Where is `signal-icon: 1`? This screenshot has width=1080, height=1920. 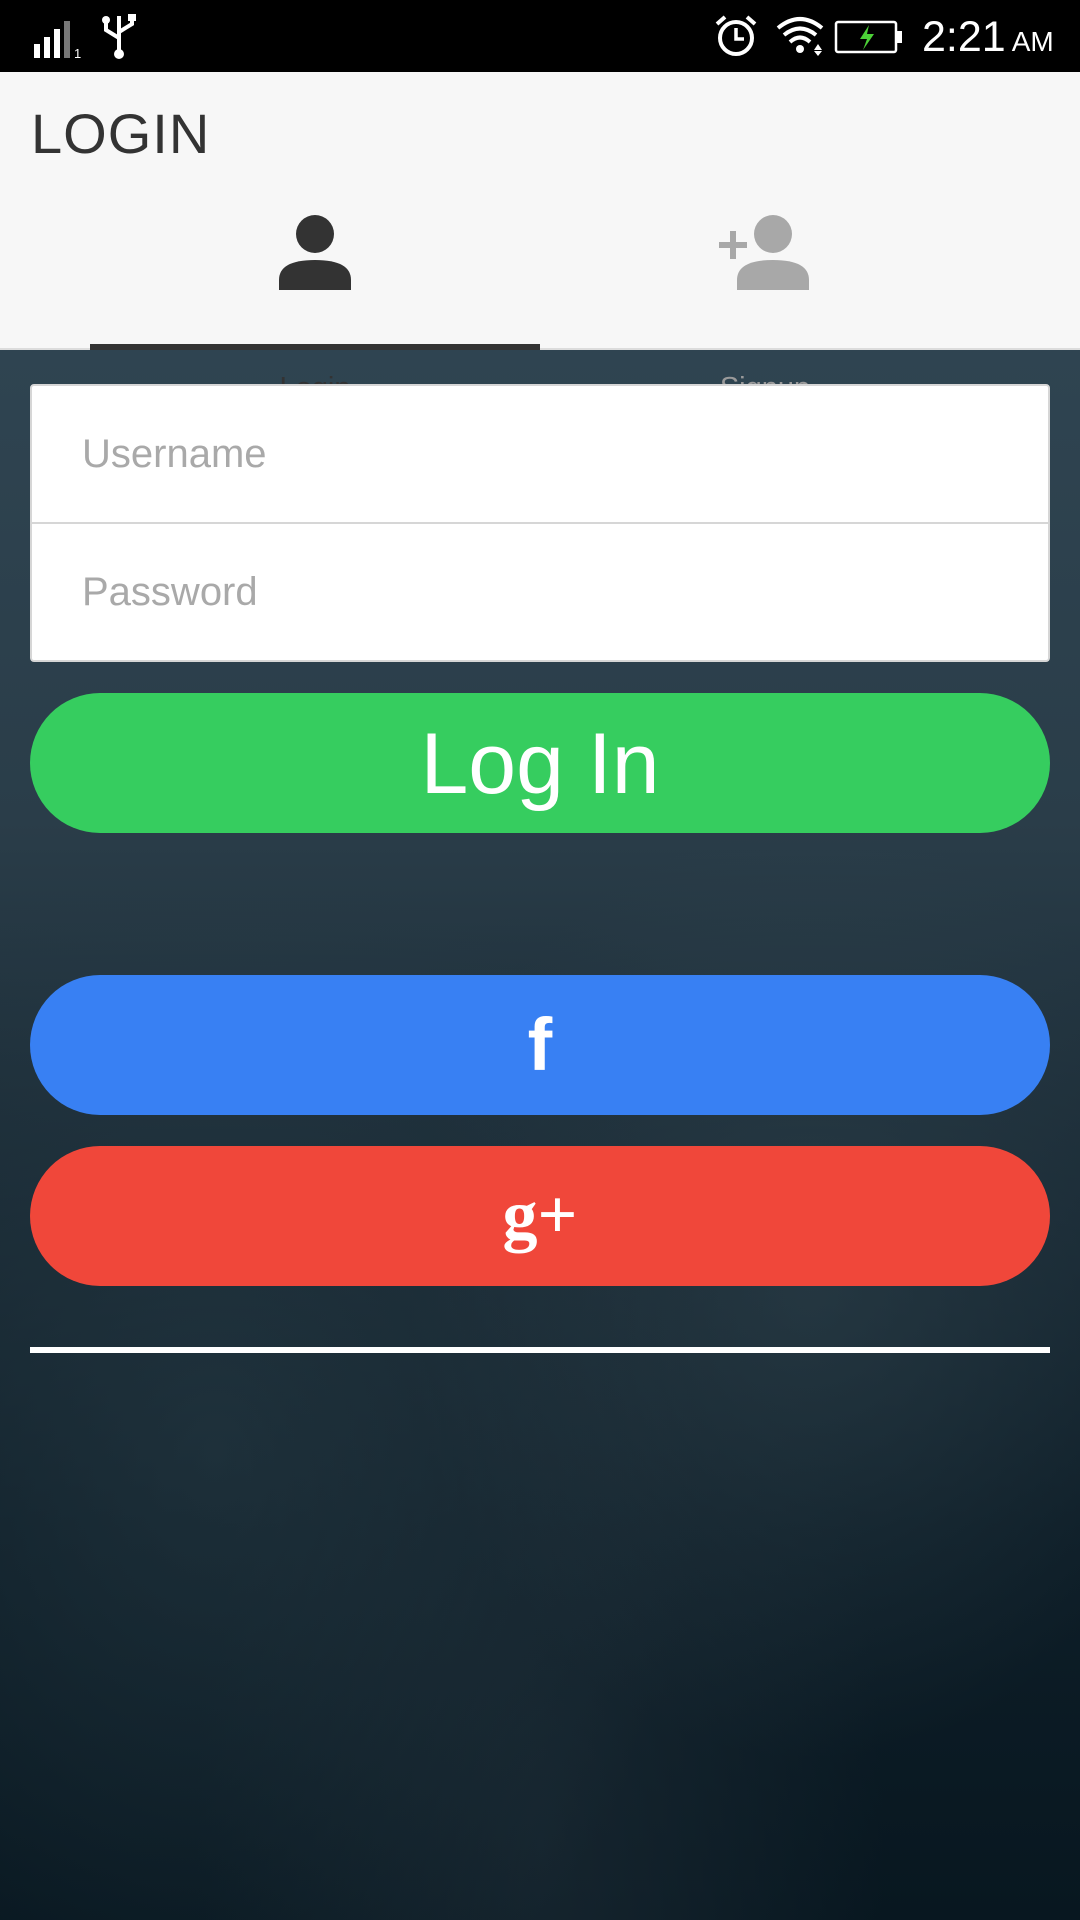 signal-icon: 1 is located at coordinates (57, 39).